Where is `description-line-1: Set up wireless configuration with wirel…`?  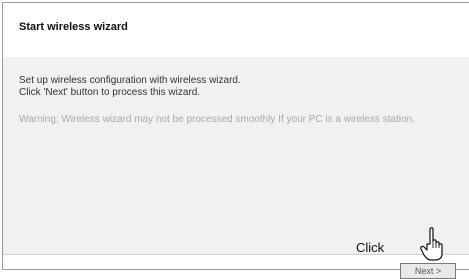 description-line-1: Set up wireless configuration with wirel… is located at coordinates (130, 80).